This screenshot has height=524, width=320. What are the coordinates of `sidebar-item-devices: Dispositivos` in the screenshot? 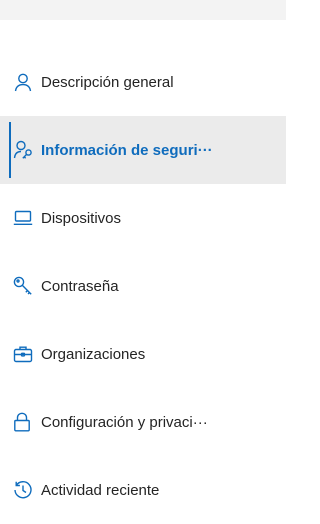 It's located at (143, 218).